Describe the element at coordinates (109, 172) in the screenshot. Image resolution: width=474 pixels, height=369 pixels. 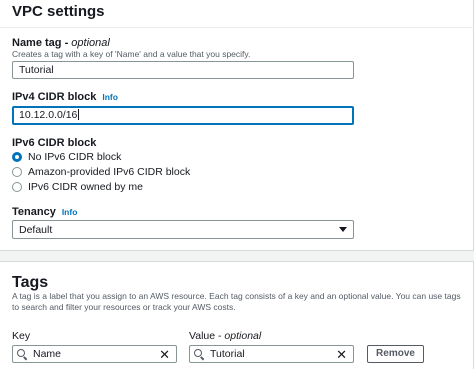
I see `radio-label: Amazon-provided IPv6 CIDR block` at that location.